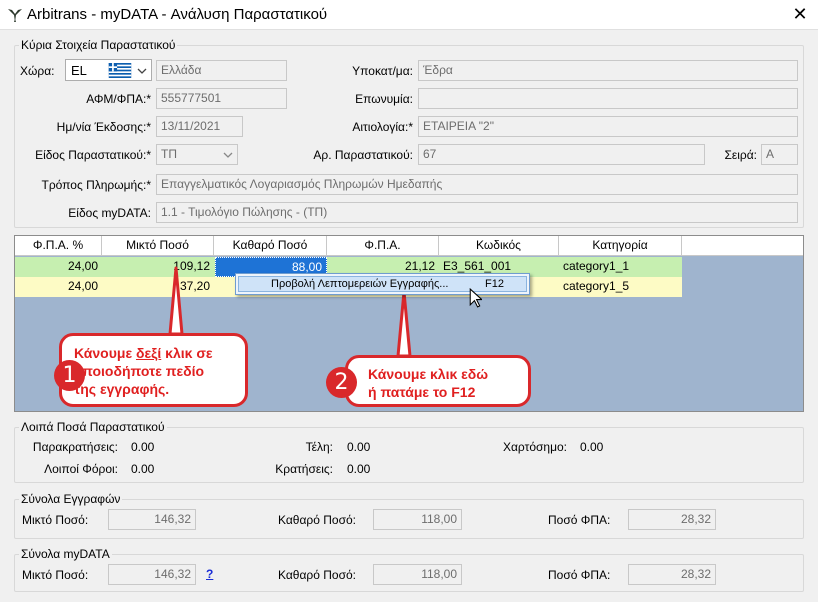  What do you see at coordinates (75, 447) in the screenshot?
I see `withholdings-label: Παρακρατήσεις:` at bounding box center [75, 447].